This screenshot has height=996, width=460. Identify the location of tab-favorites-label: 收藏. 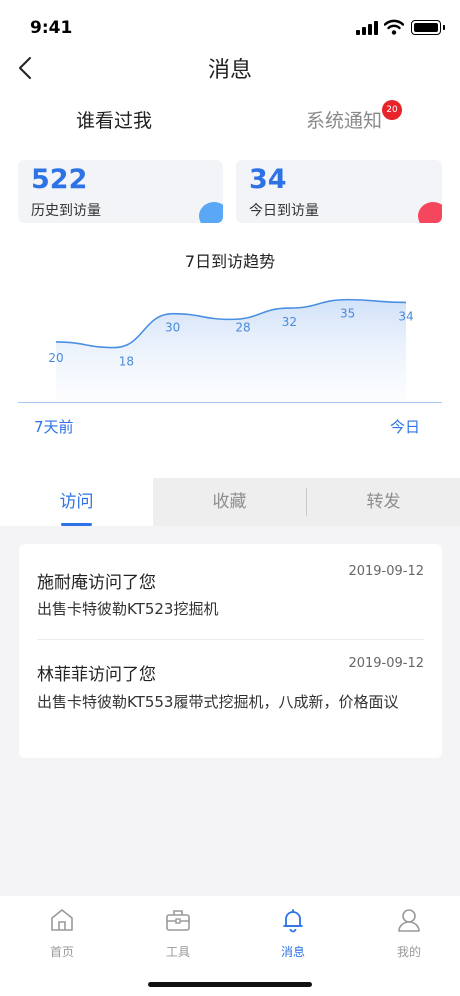
(229, 502).